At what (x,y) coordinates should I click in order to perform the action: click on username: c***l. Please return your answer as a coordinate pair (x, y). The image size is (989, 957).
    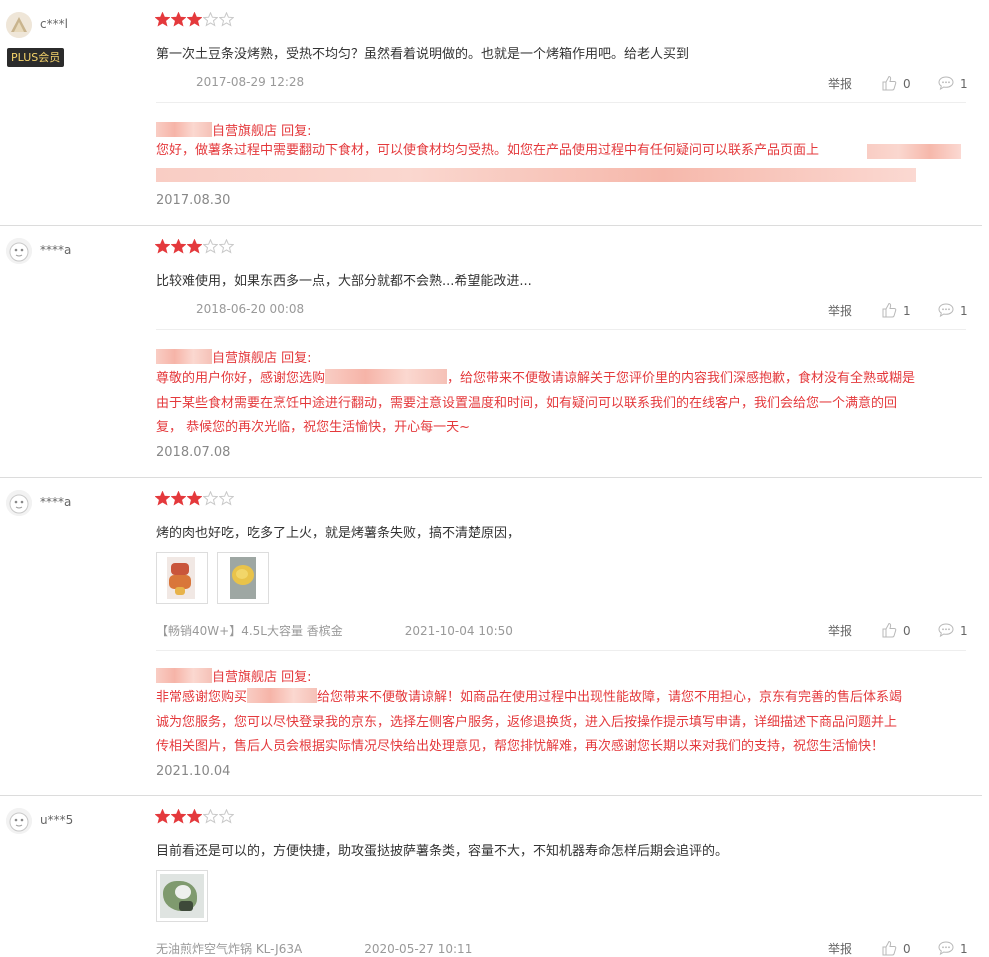
    Looking at the image, I should click on (54, 24).